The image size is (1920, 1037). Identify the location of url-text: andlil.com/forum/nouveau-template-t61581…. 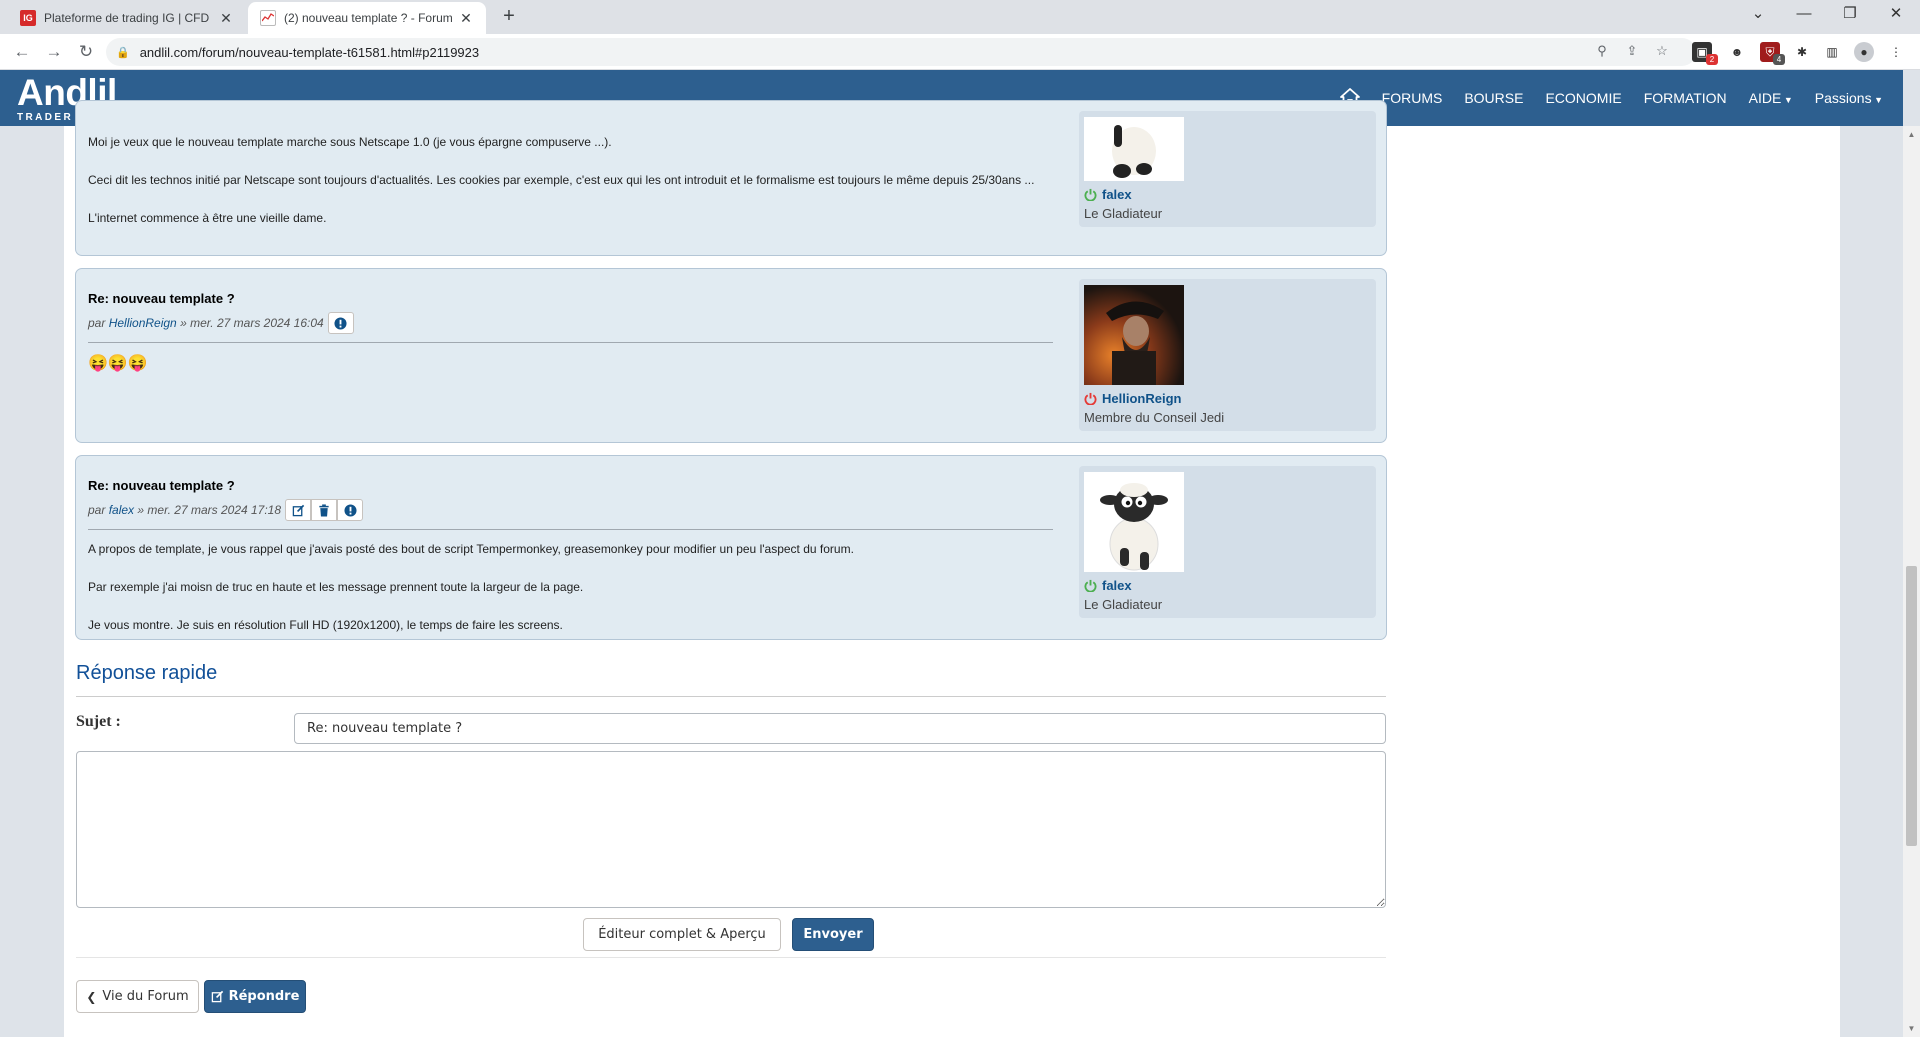
(309, 52).